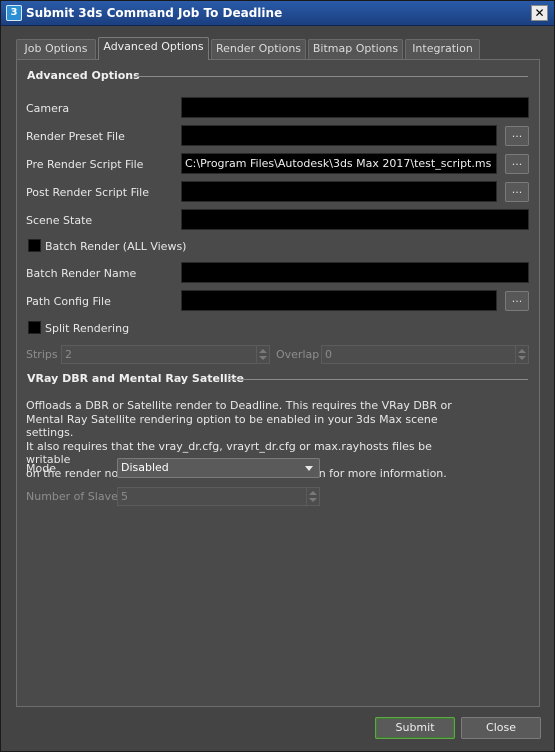  What do you see at coordinates (124, 496) in the screenshot?
I see `number-of-slaves-value: 5` at bounding box center [124, 496].